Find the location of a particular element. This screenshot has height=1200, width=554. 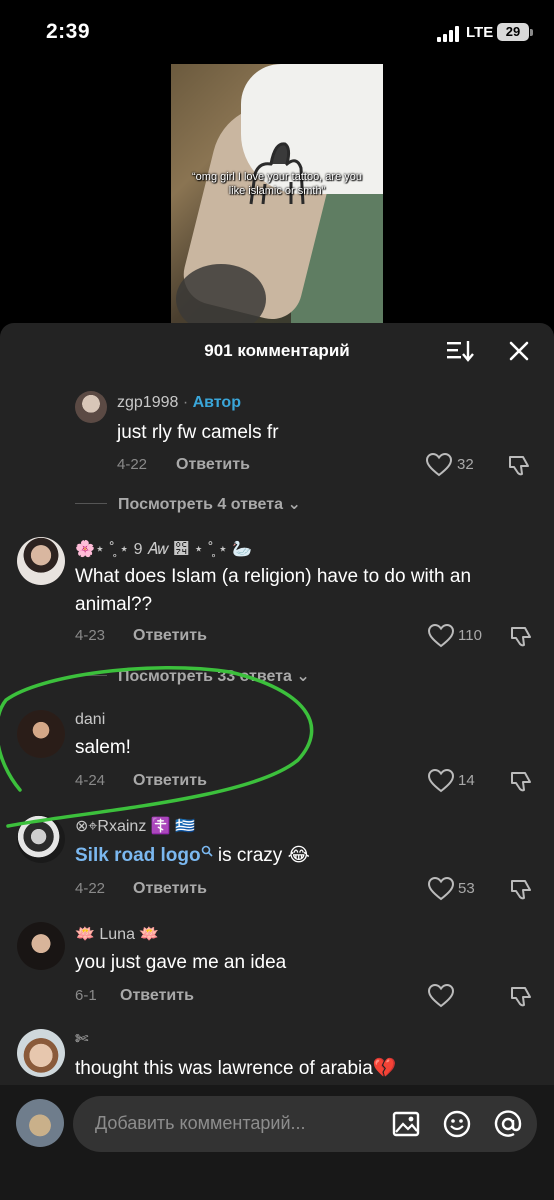

network-label: LTE is located at coordinates (480, 32).